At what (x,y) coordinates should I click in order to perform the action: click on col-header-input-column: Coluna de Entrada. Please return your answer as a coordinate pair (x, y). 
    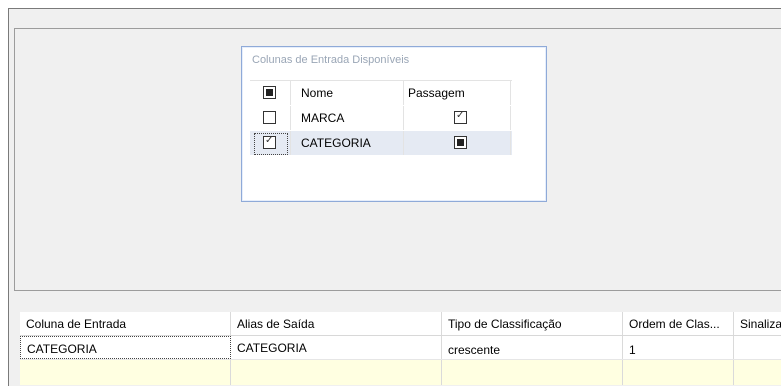
    Looking at the image, I should click on (125, 323).